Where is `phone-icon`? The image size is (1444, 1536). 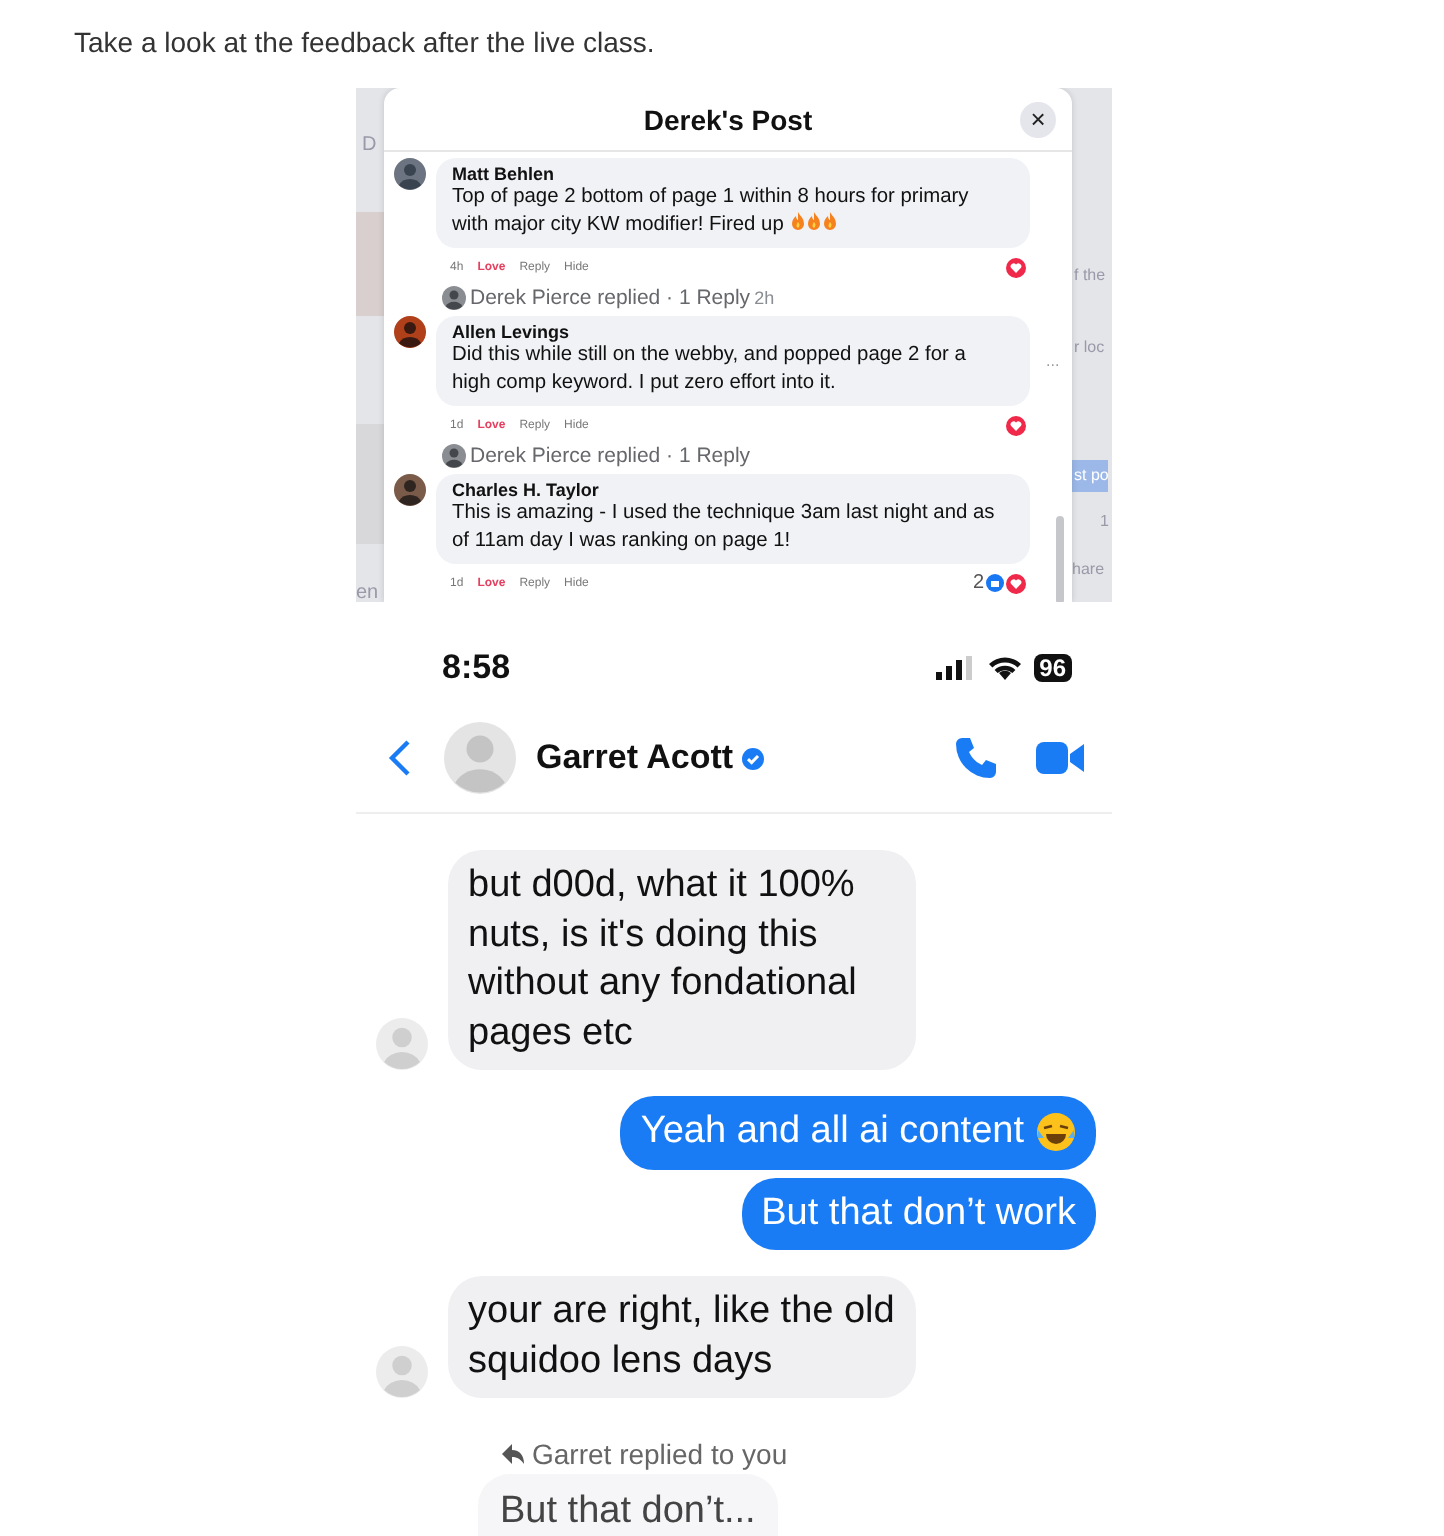
phone-icon is located at coordinates (976, 758).